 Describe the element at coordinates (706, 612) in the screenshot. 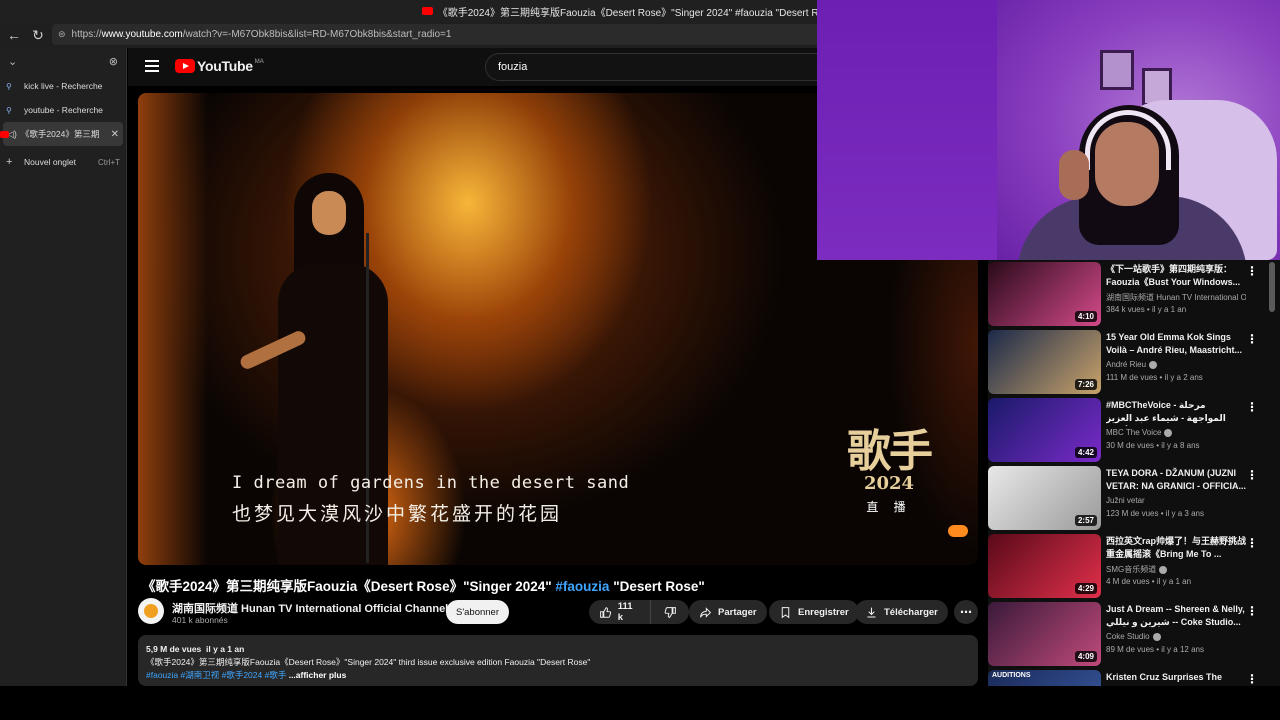

I see `share-icon` at that location.